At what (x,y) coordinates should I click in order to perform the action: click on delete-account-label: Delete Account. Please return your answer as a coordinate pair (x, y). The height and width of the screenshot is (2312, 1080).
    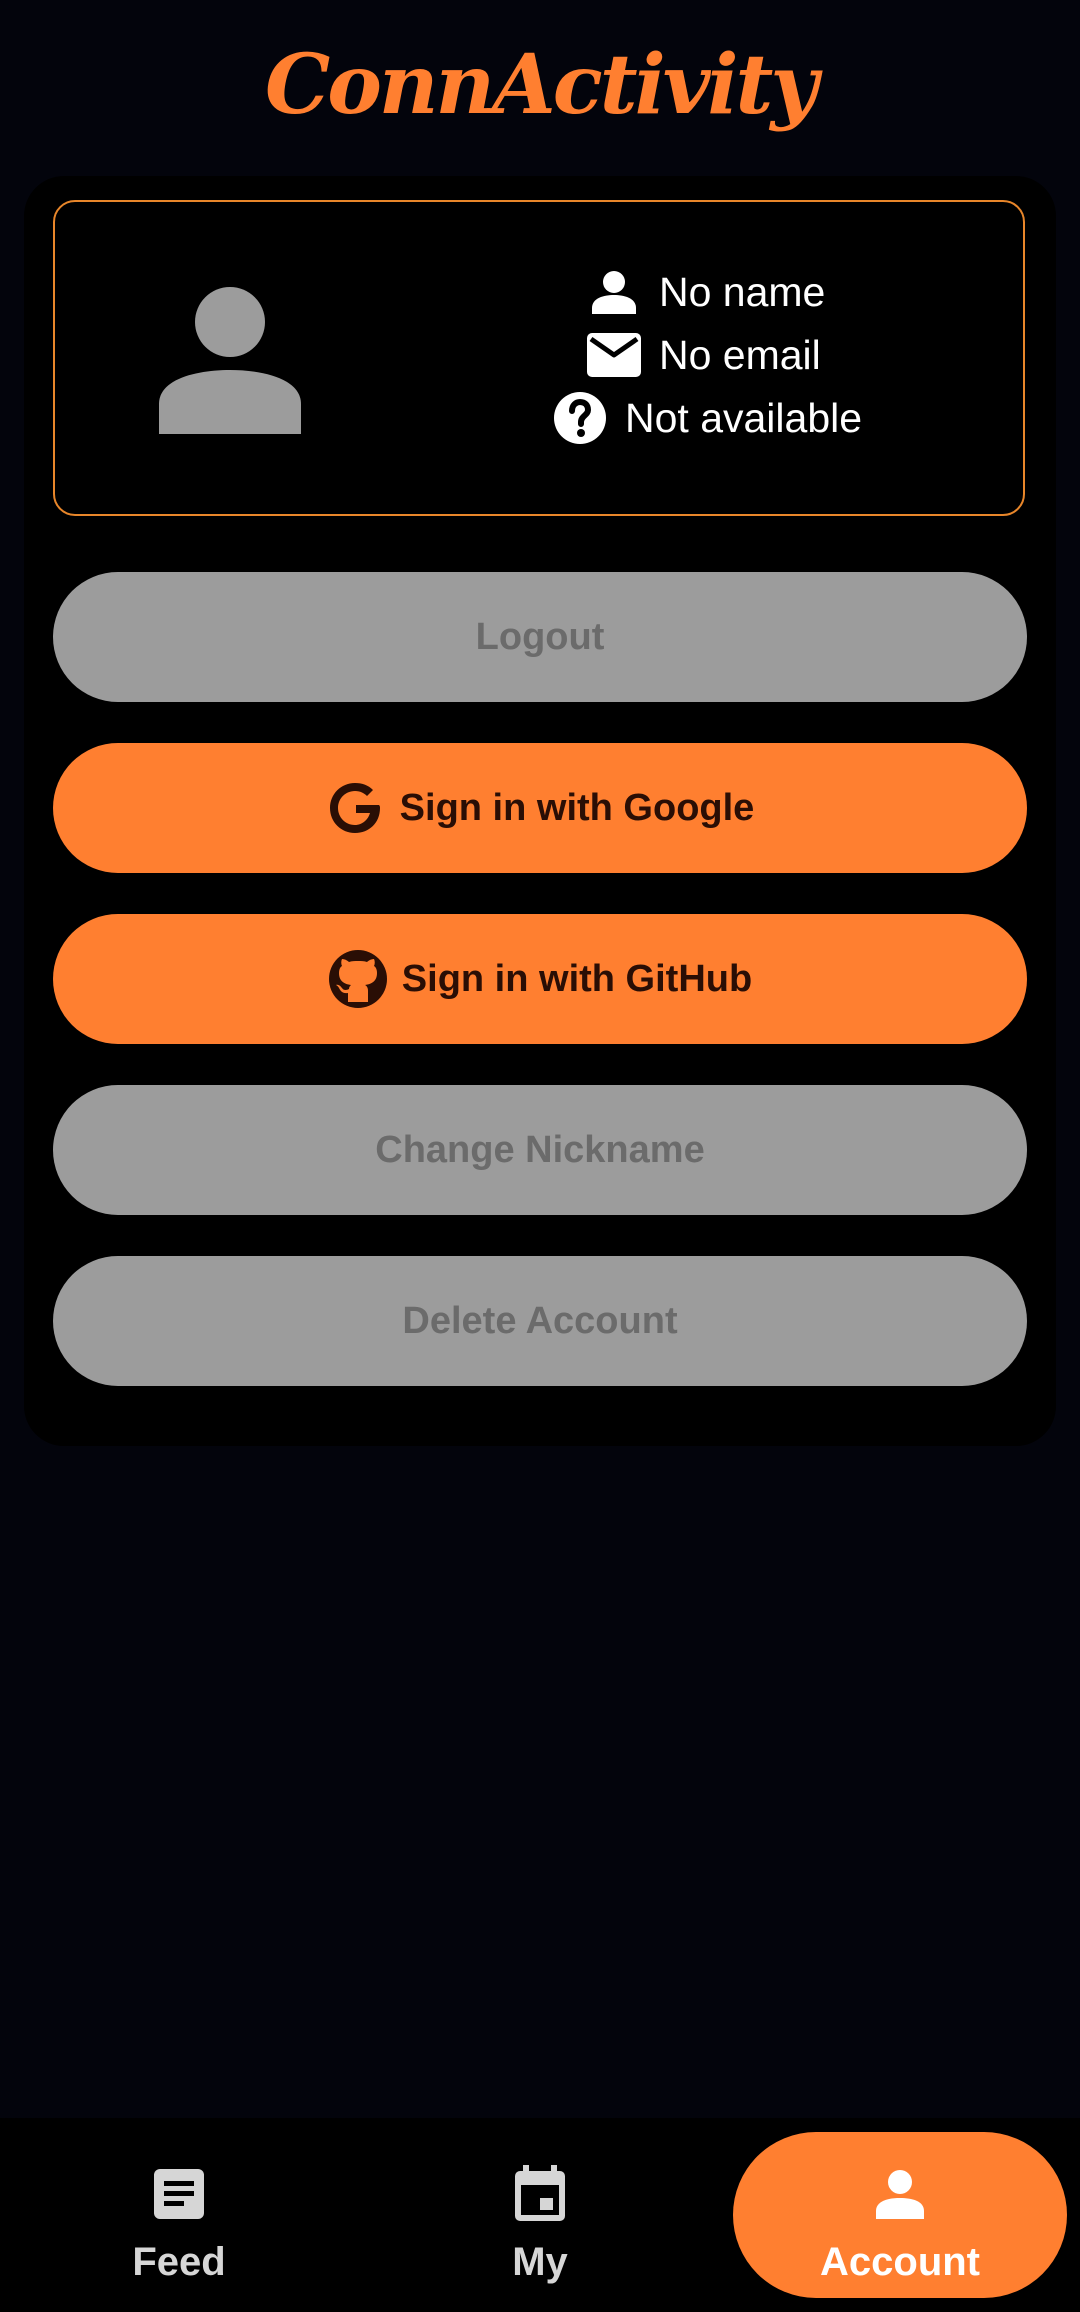
    Looking at the image, I should click on (540, 1320).